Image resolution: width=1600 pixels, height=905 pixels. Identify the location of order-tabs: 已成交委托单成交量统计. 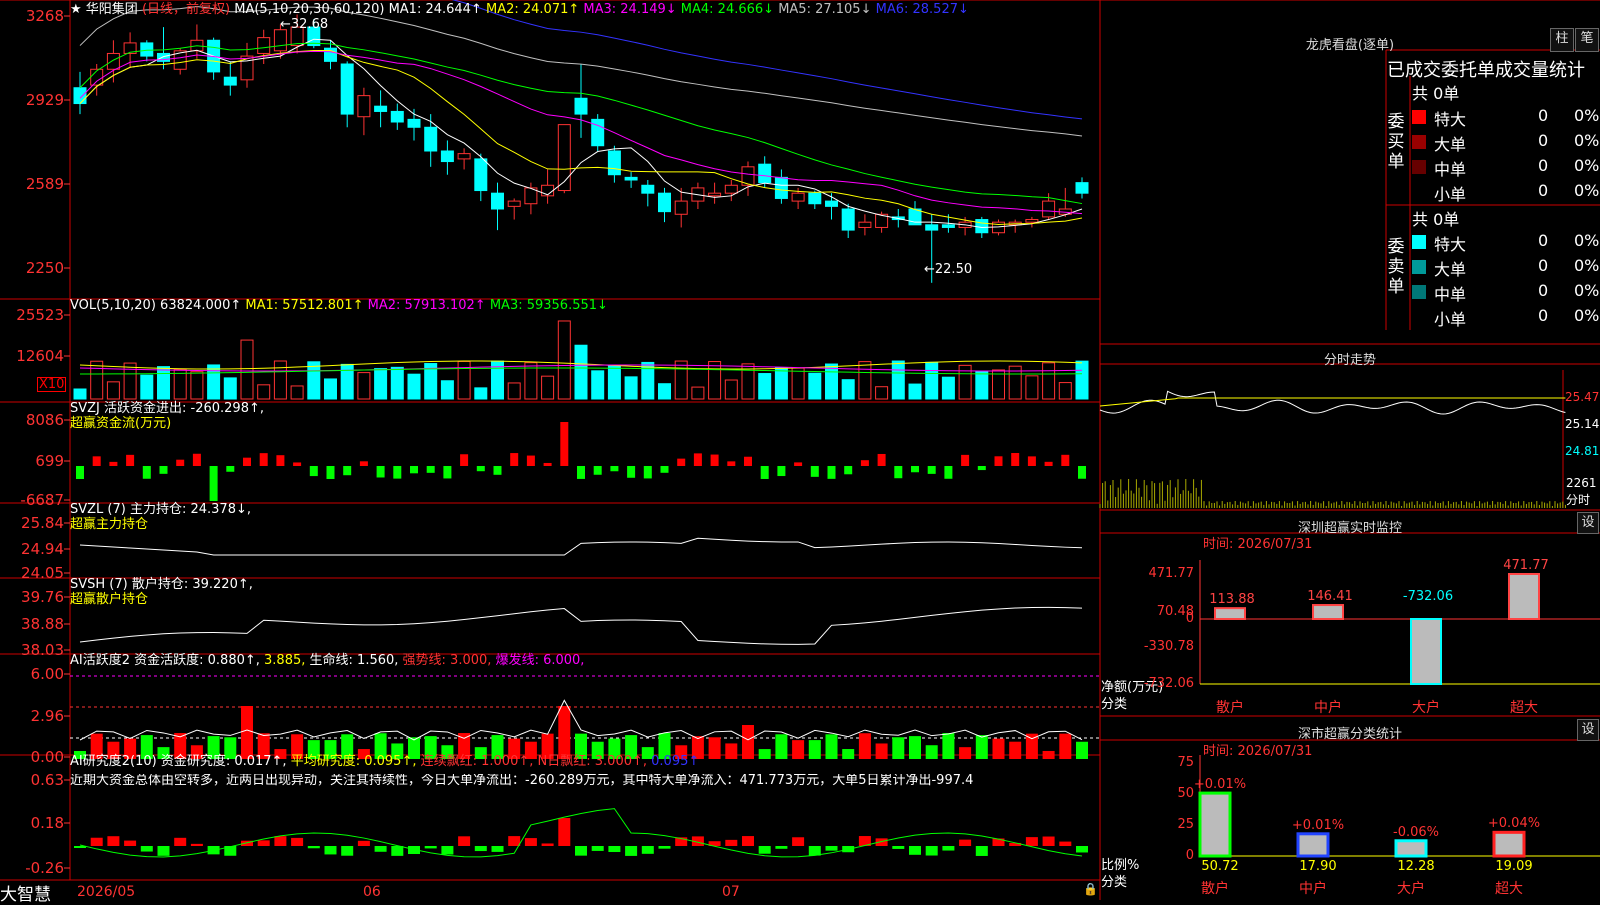
(1486, 69).